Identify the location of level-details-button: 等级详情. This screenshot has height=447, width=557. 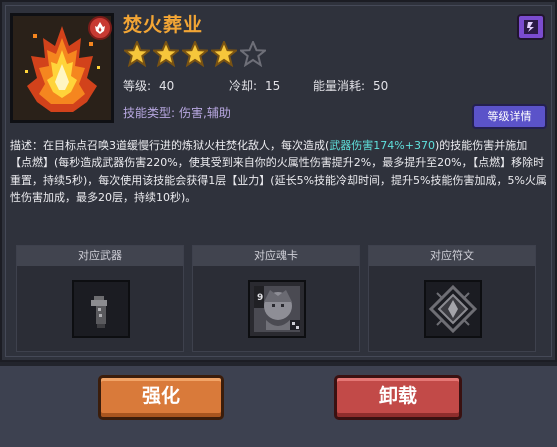
(509, 116).